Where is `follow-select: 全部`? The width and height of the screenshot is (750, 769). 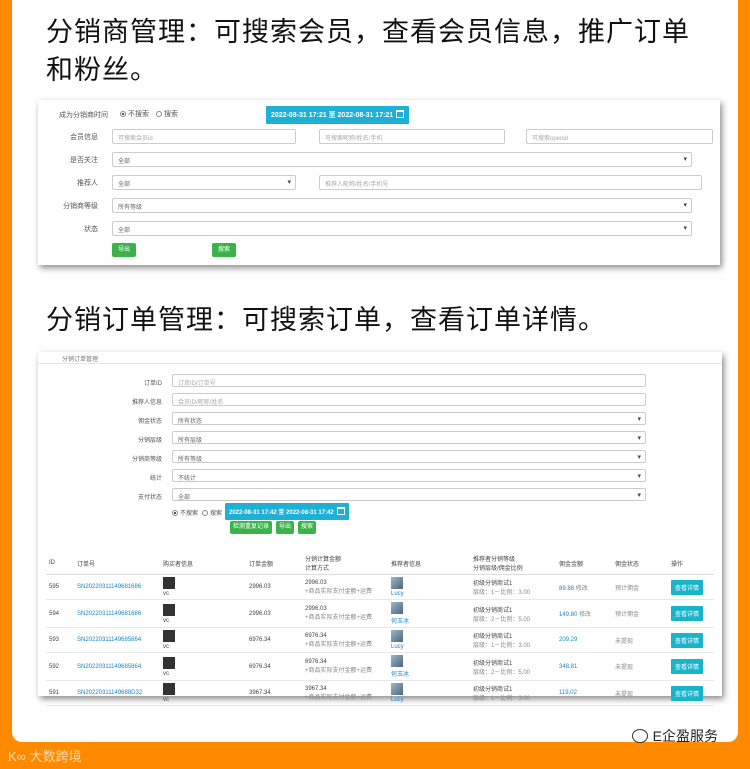
follow-select: 全部 is located at coordinates (402, 159).